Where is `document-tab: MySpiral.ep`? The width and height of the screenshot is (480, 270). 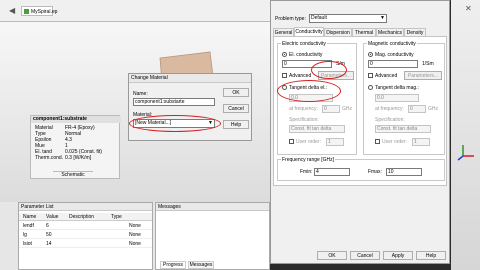 document-tab: MySpiral.ep is located at coordinates (39, 11).